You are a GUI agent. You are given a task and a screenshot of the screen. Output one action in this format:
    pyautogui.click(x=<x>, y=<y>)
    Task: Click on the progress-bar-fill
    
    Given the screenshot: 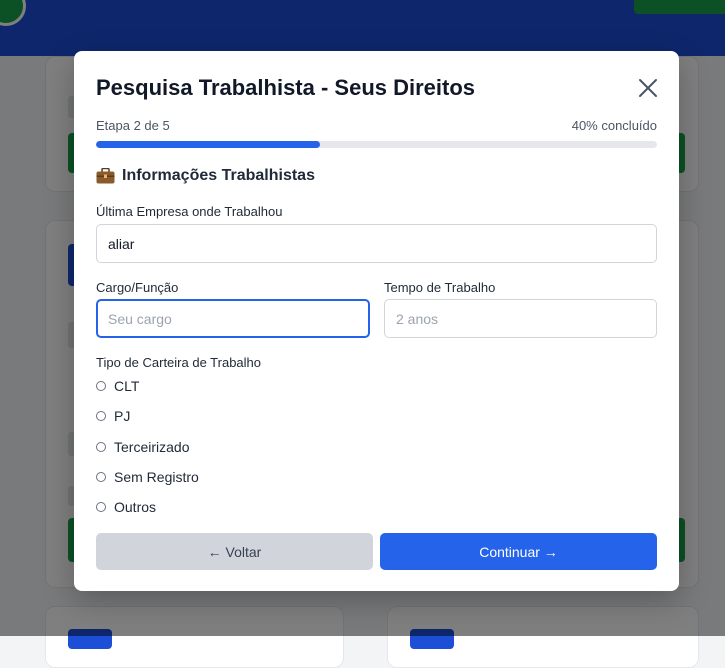 What is the action you would take?
    pyautogui.click(x=208, y=144)
    